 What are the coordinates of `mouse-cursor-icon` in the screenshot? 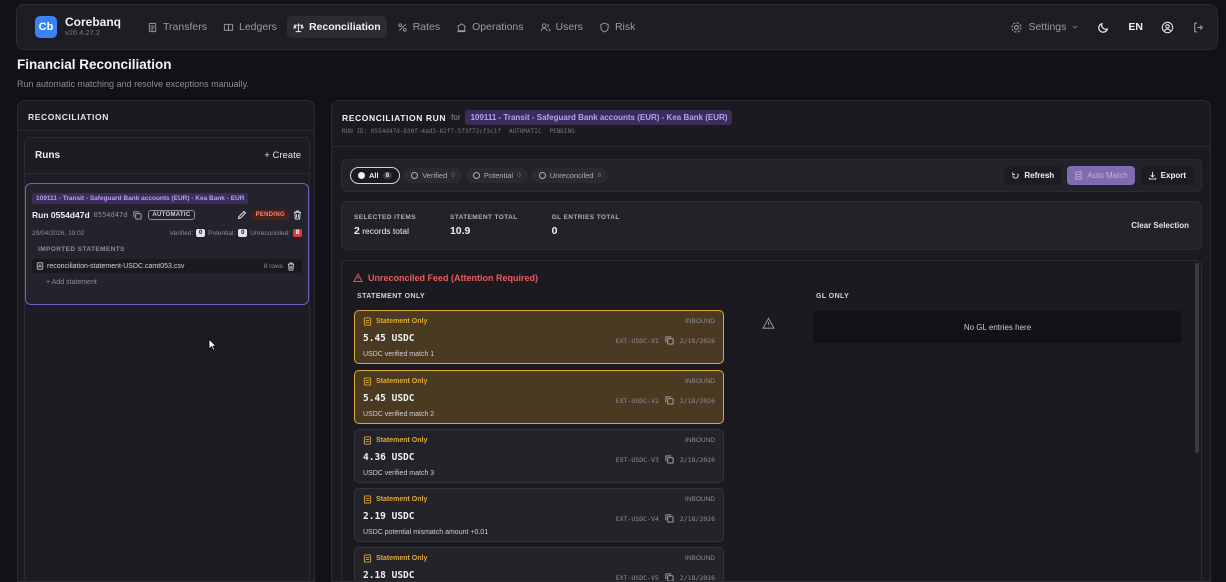 It's located at (212, 344).